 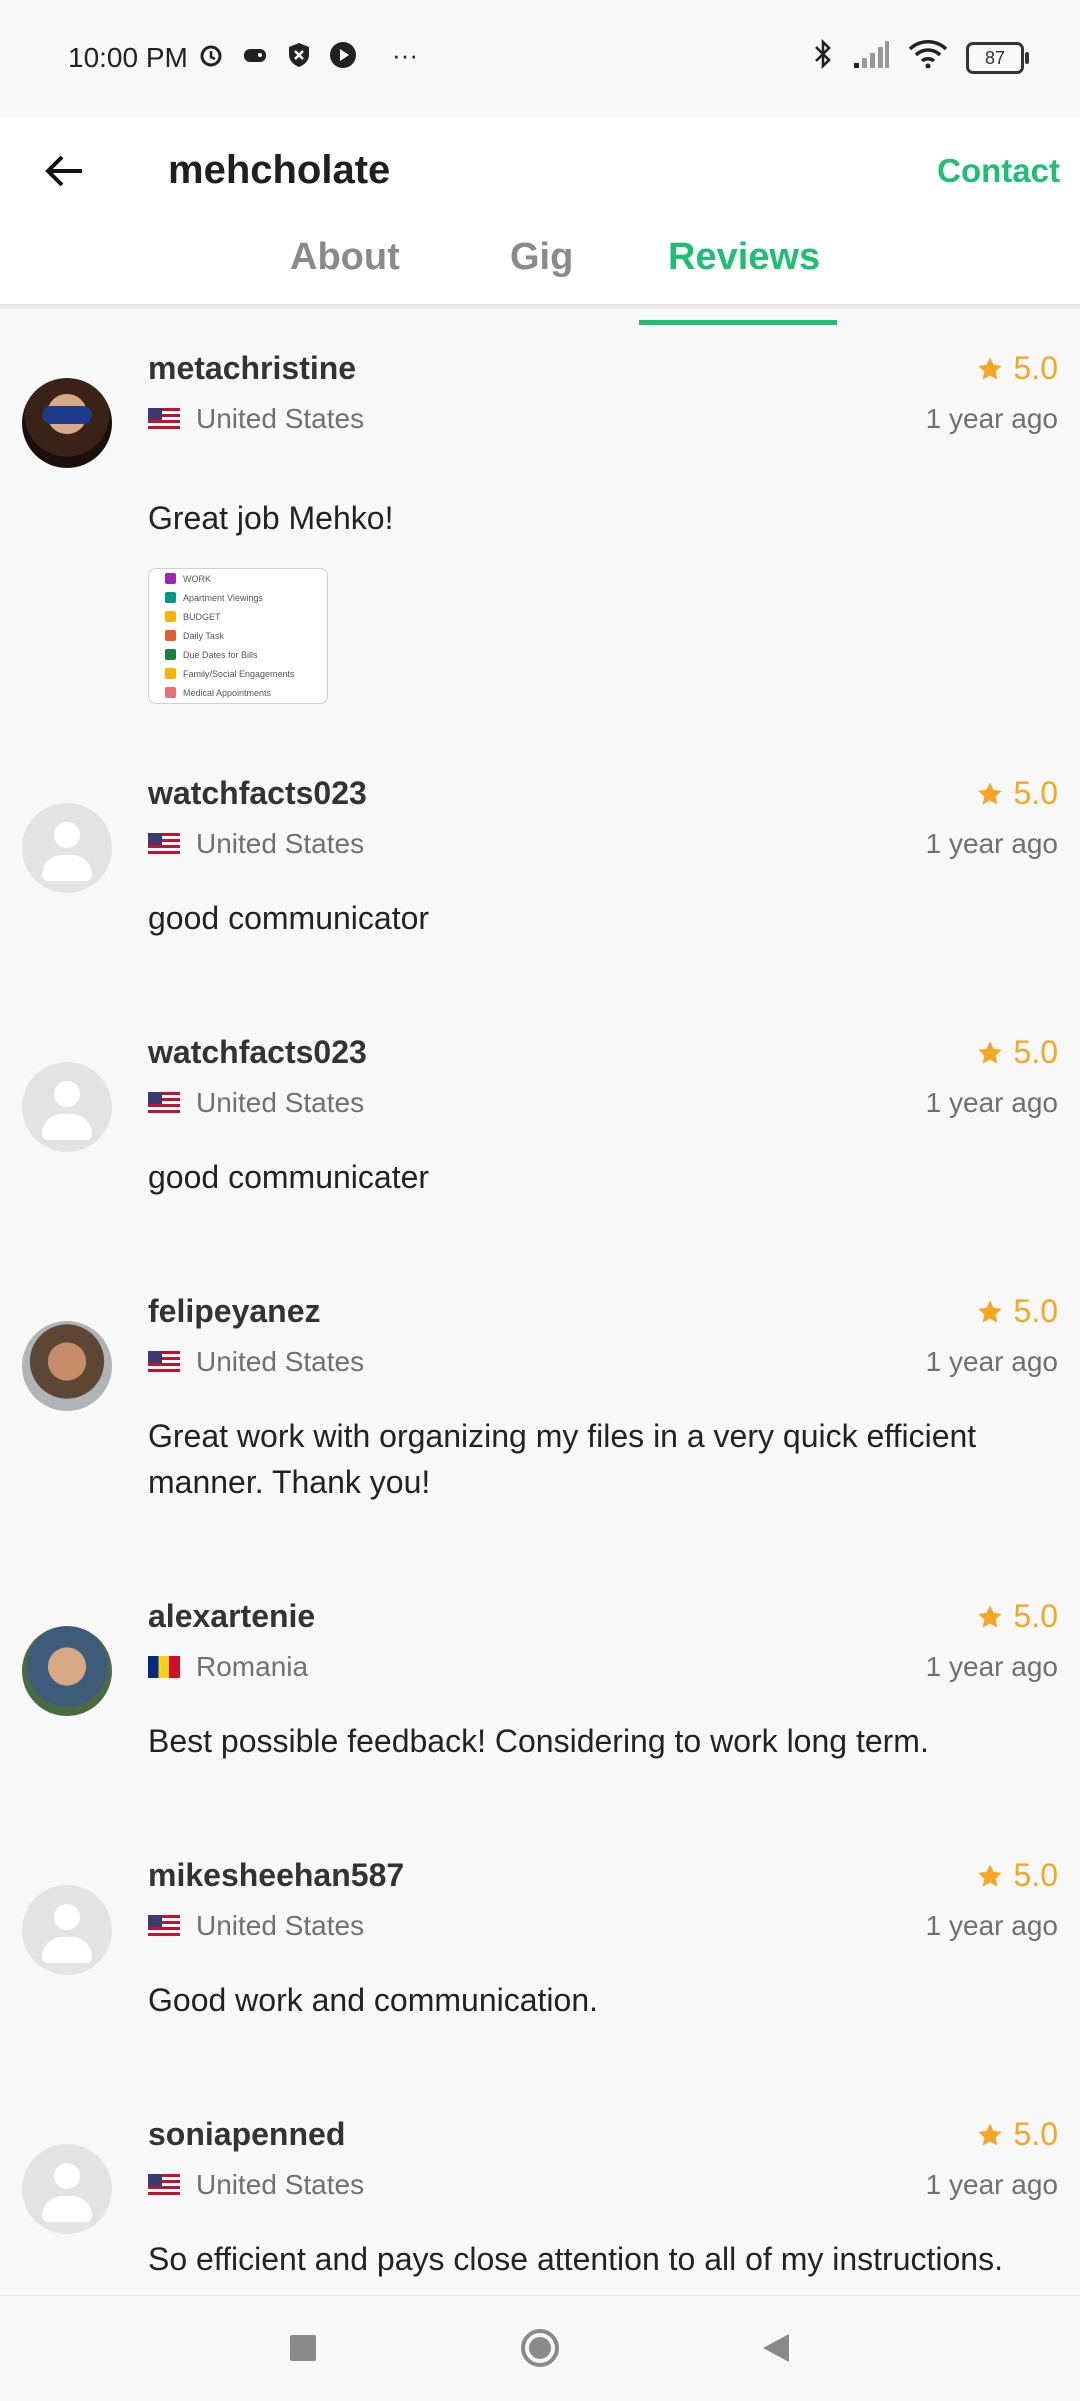 I want to click on reviewer-username: soniapenned, so click(x=246, y=2134).